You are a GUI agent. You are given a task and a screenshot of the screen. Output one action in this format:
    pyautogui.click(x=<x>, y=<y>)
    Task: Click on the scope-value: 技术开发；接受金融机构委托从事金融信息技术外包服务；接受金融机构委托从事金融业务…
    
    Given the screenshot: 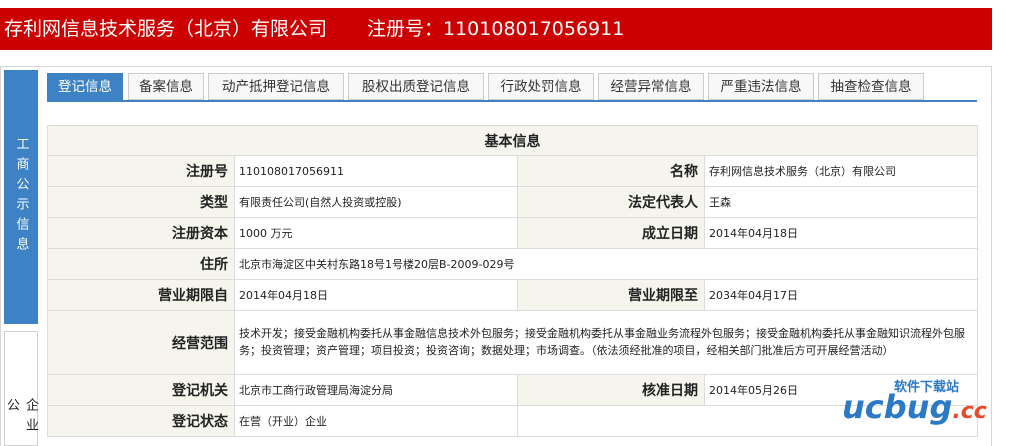 What is the action you would take?
    pyautogui.click(x=606, y=342)
    